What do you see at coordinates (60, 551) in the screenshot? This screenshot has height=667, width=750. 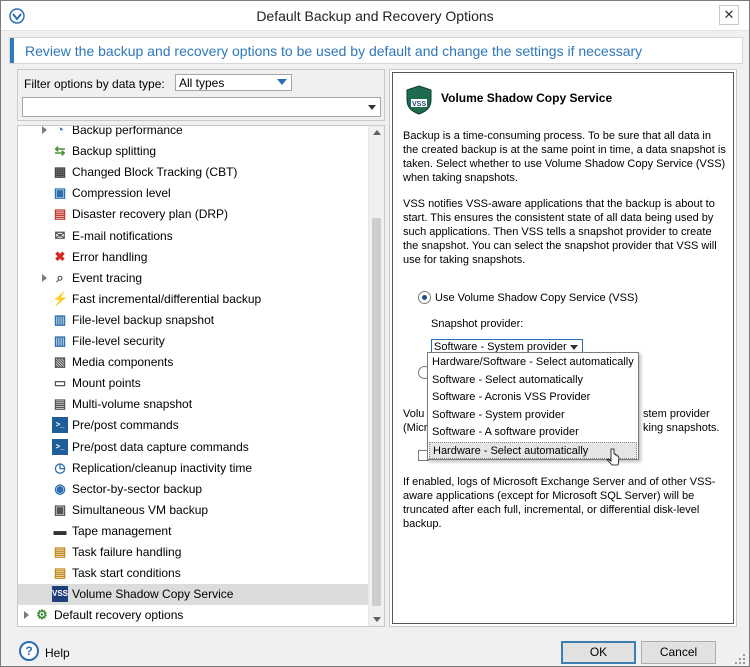 I see `task-icon: ▤` at bounding box center [60, 551].